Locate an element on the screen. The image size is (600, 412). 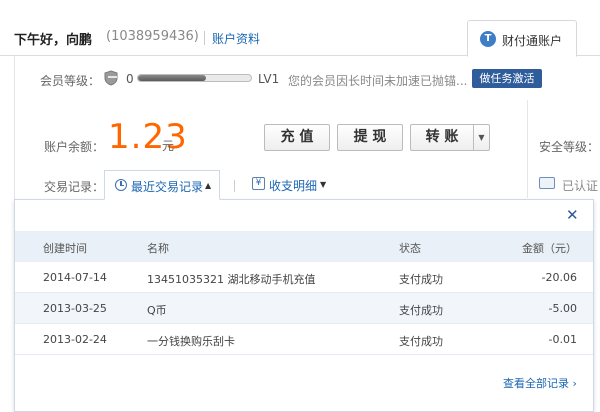
row-amount: -0.01 is located at coordinates (562, 339).